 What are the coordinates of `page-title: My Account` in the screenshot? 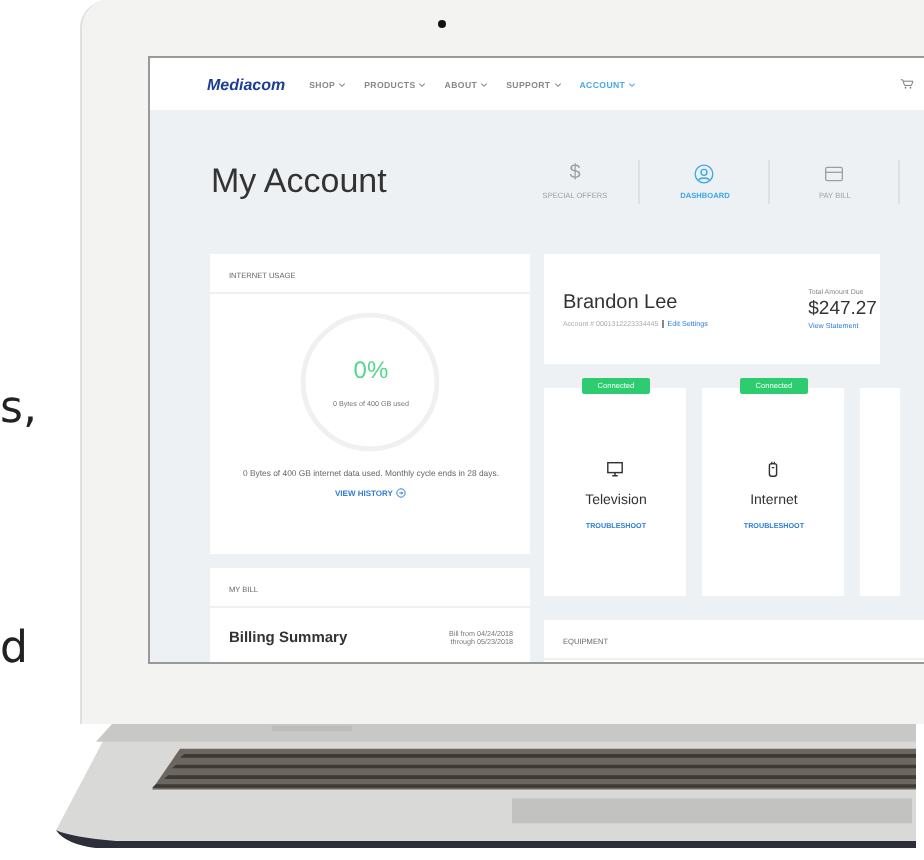 It's located at (299, 182).